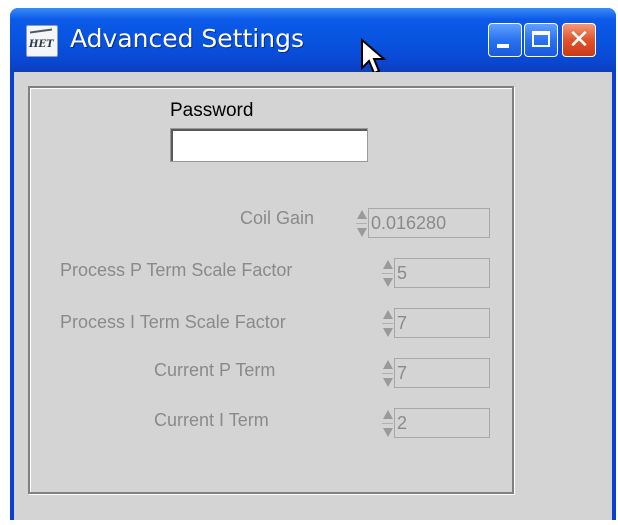  Describe the element at coordinates (442, 373) in the screenshot. I see `current-p-term-field: 7` at that location.